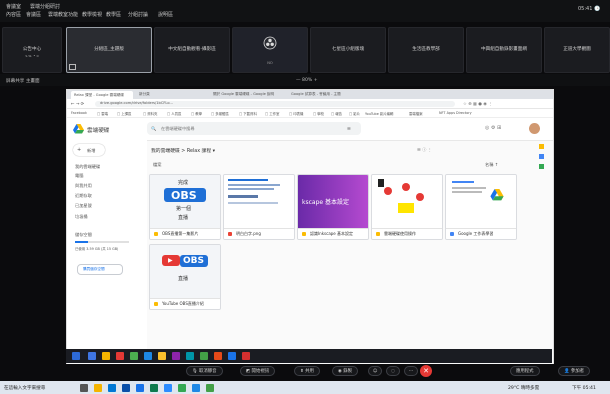 This screenshot has width=610, height=394. What do you see at coordinates (165, 14) in the screenshot?
I see `menu-item: 說明區` at bounding box center [165, 14].